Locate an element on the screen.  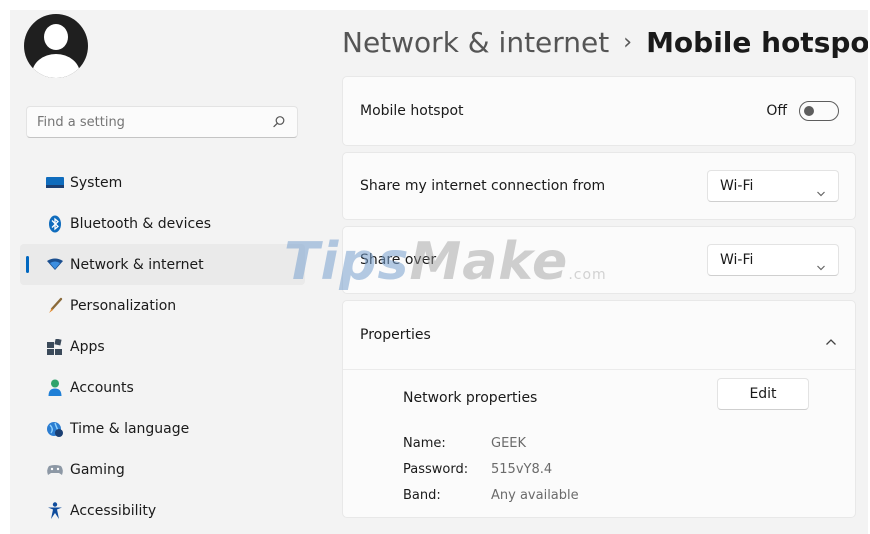
accessibility-icon is located at coordinates (55, 511).